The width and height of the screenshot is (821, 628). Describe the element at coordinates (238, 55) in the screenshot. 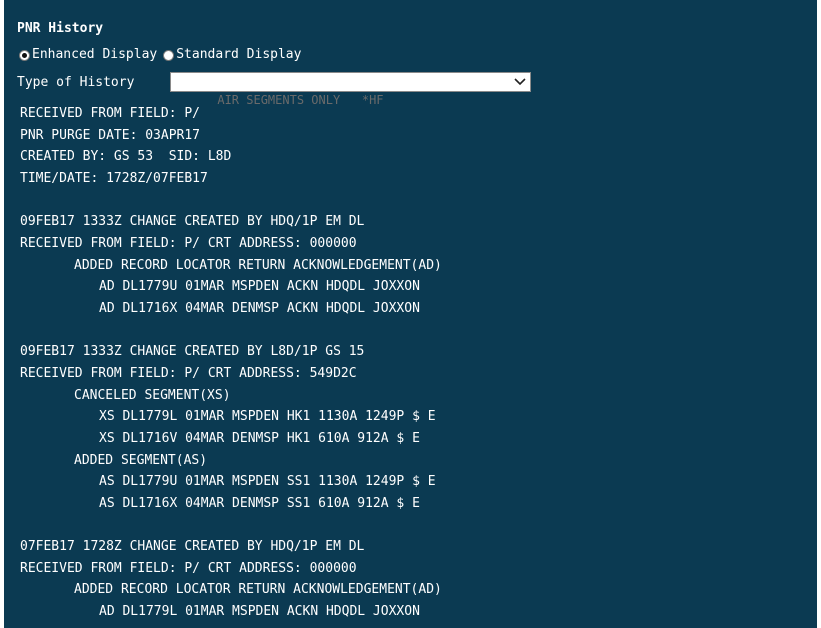

I see `radio-standard-label: Standard Display` at that location.